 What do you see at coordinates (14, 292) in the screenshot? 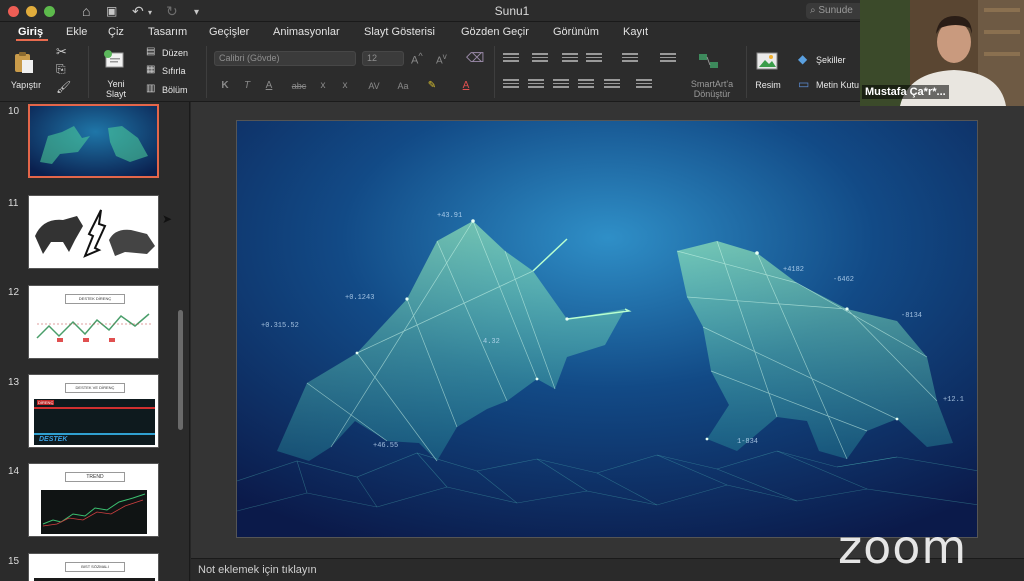
I see `slide-number: 12` at bounding box center [14, 292].